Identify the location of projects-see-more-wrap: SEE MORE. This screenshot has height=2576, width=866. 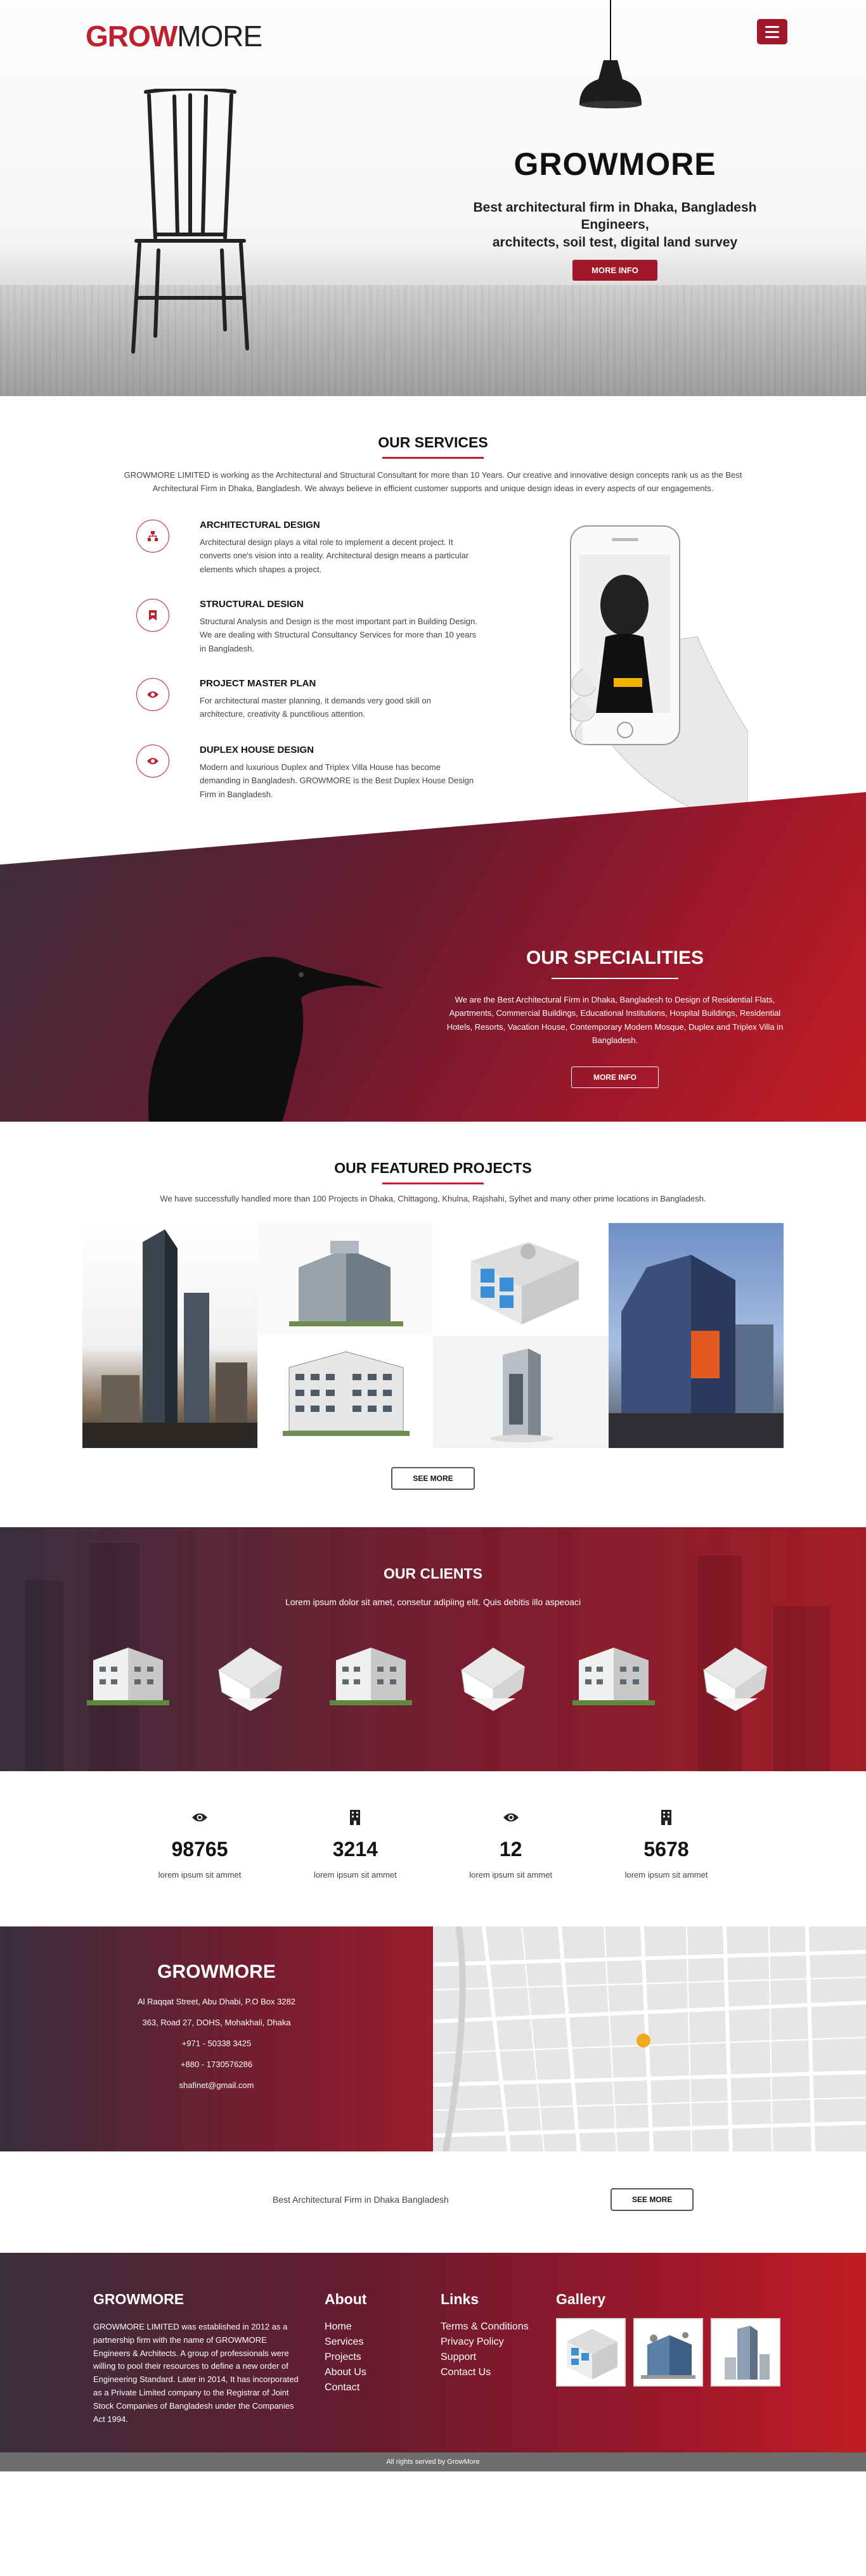
(433, 1478).